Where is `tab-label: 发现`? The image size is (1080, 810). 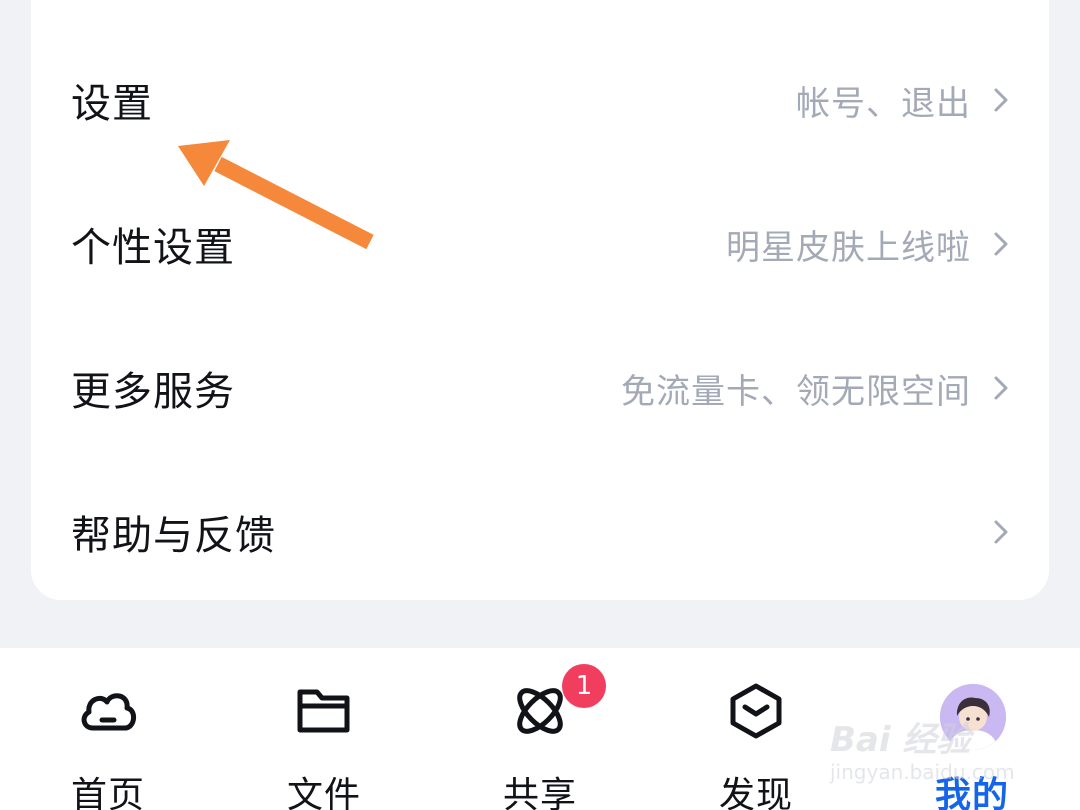
tab-label: 发现 is located at coordinates (755, 792).